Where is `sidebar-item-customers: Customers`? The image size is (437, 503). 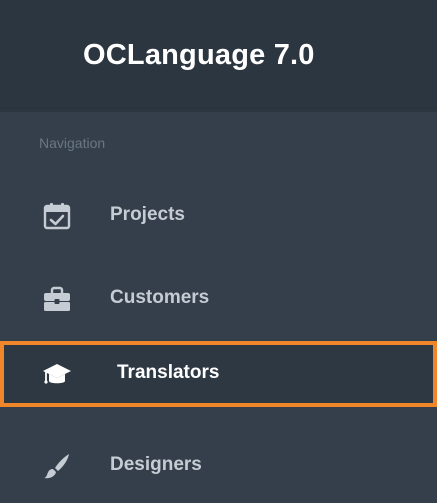 sidebar-item-customers: Customers is located at coordinates (218, 299).